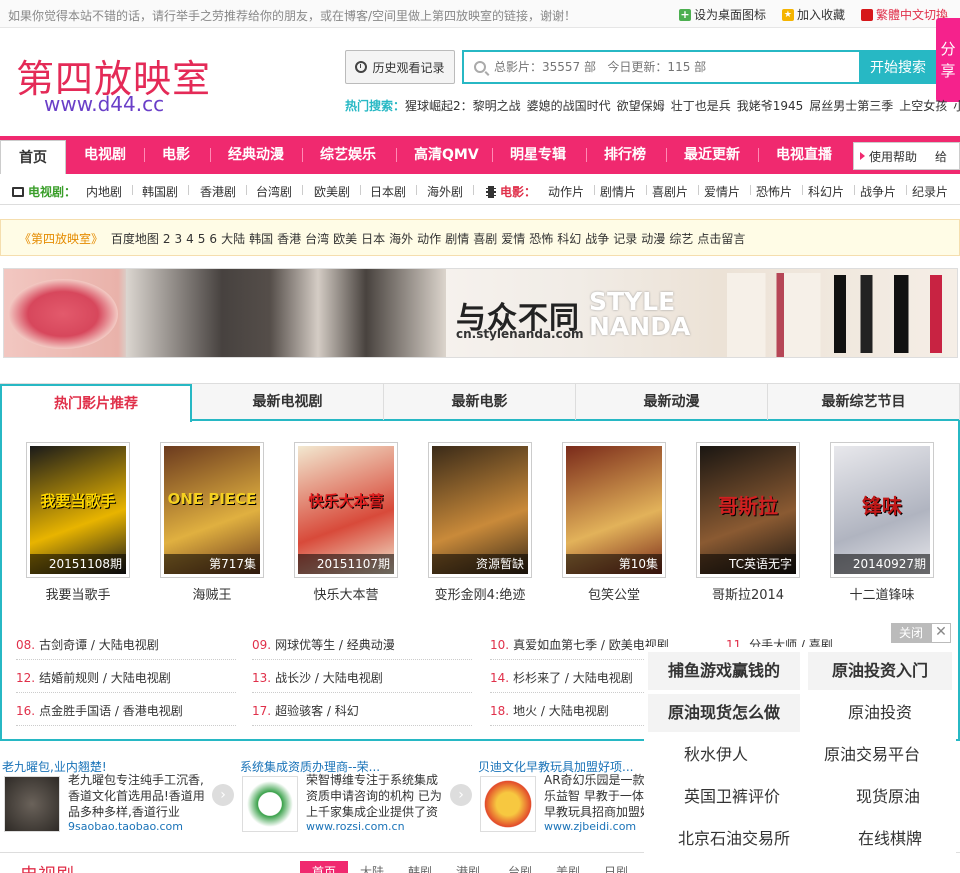  Describe the element at coordinates (716, 755) in the screenshot. I see `popup-ad-link: 秋水伊人` at that location.